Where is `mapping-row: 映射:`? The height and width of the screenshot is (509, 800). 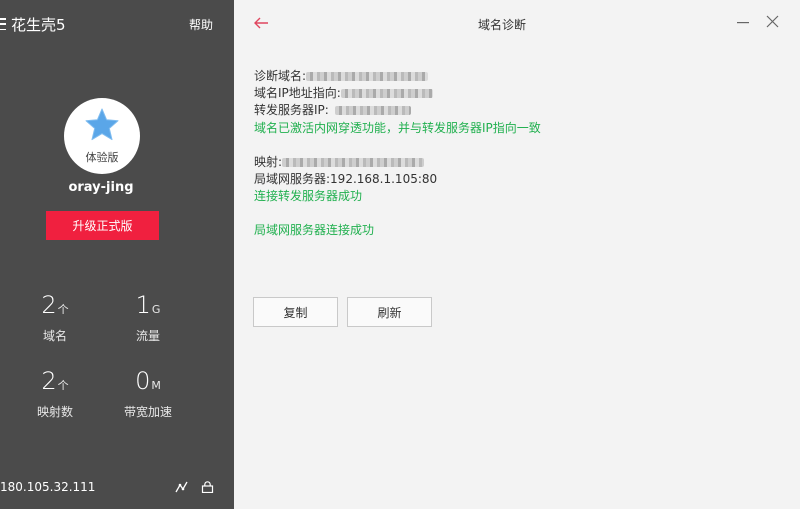 mapping-row: 映射: is located at coordinates (339, 161).